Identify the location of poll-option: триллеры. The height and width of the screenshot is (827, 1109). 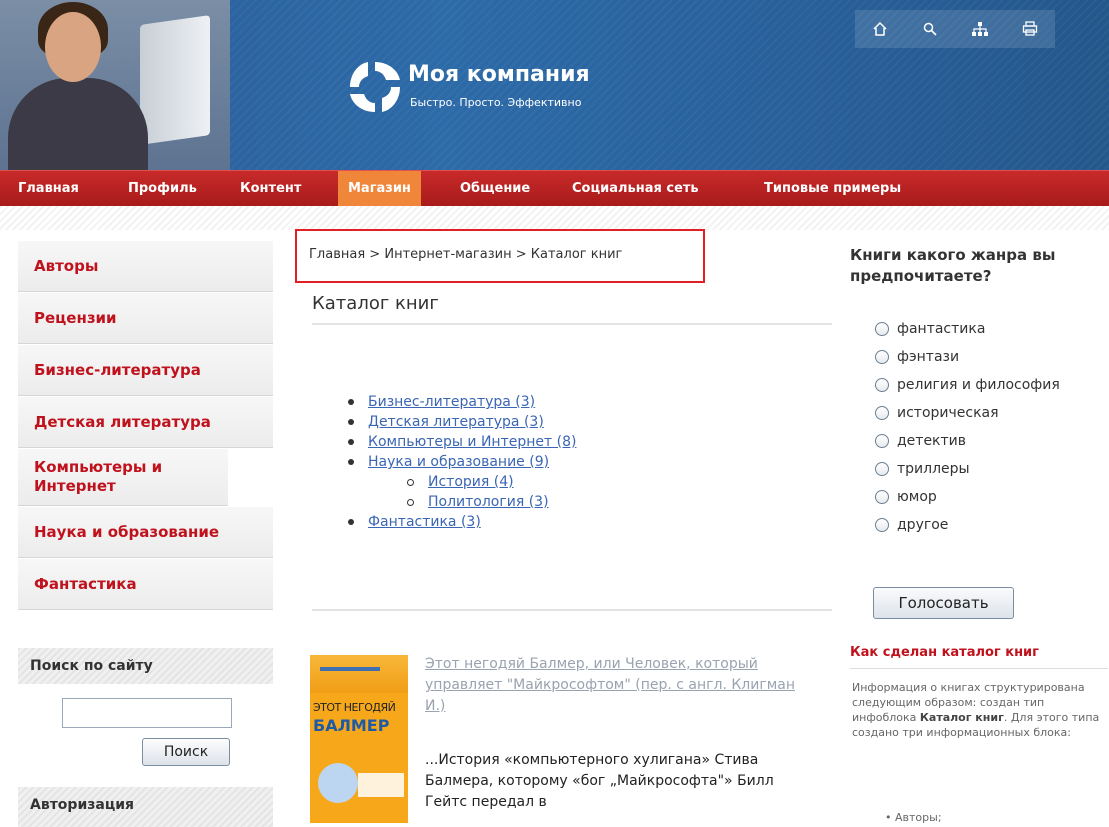
(967, 469).